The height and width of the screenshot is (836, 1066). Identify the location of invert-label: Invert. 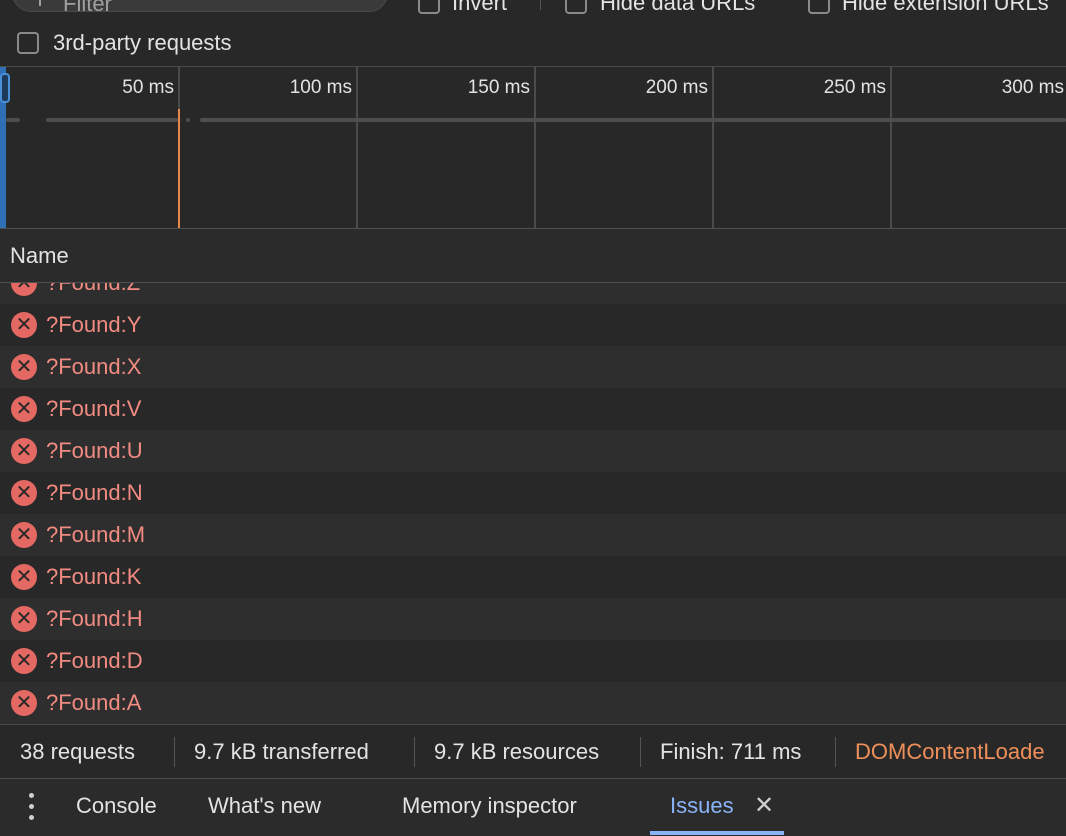
(480, 7).